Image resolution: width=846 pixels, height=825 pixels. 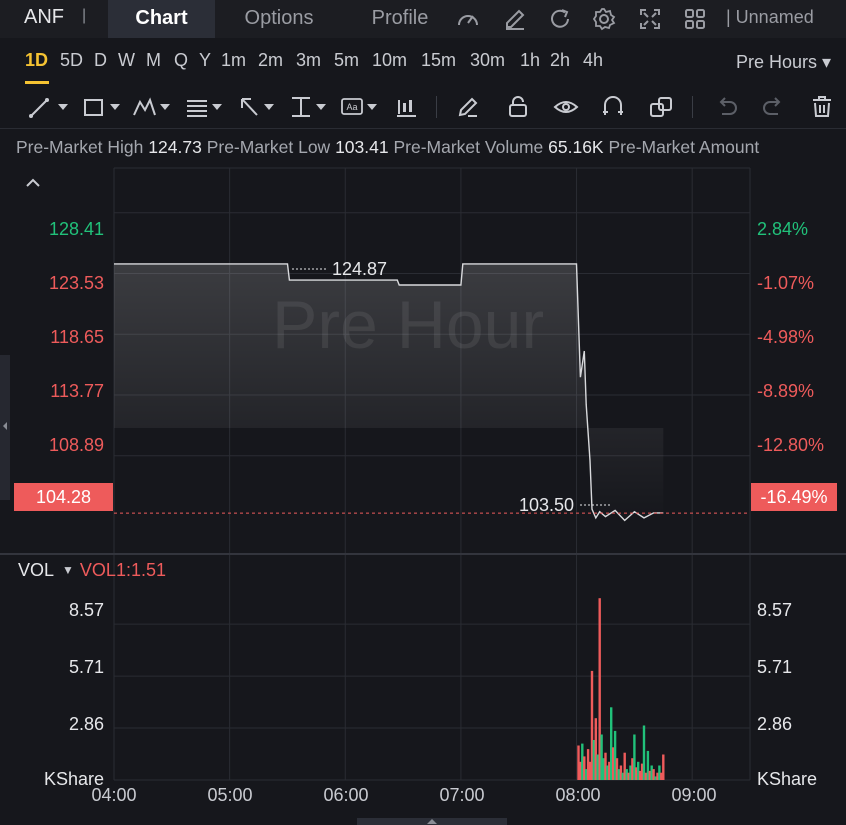 I want to click on price-axis-label: 113.77, so click(x=77, y=391).